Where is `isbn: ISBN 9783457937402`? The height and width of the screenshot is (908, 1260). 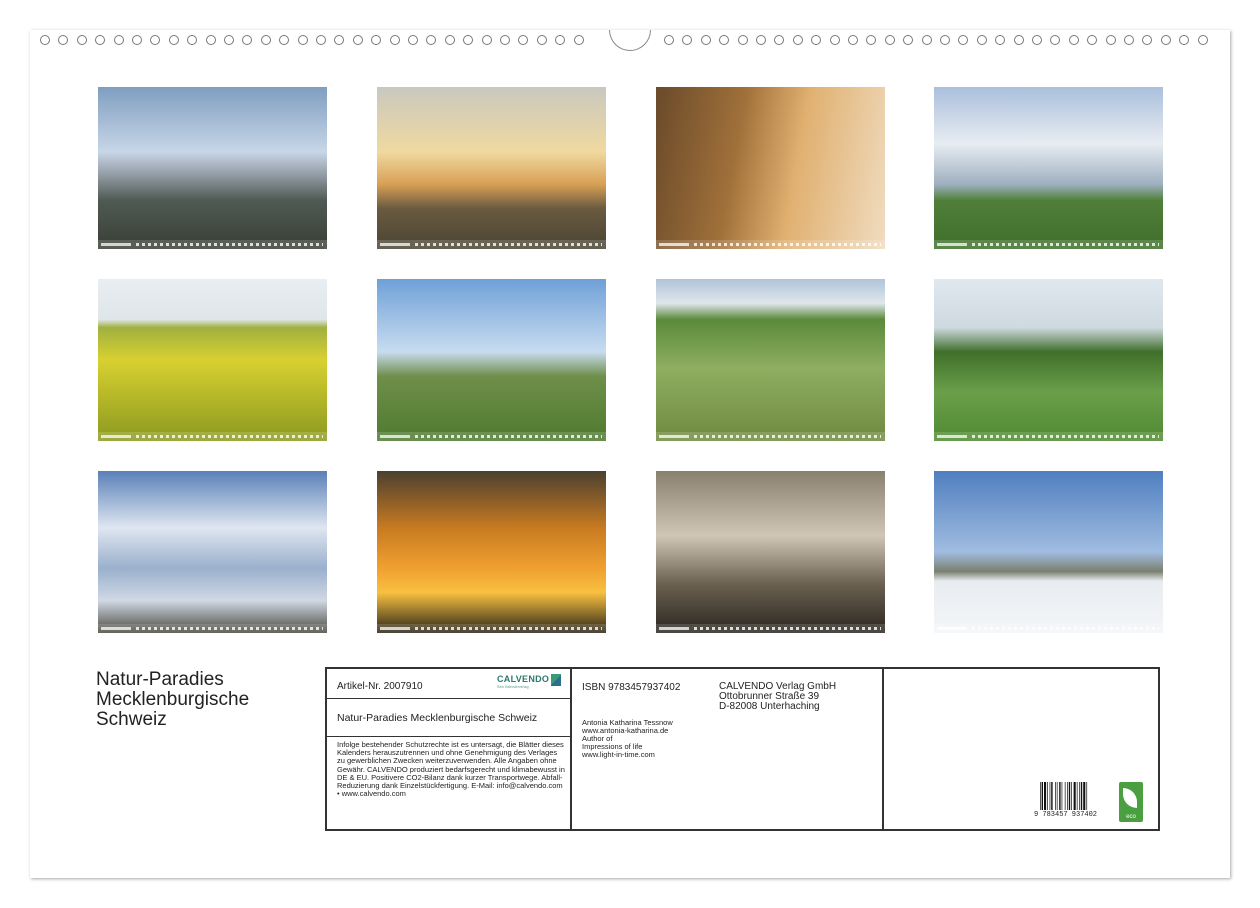
isbn: ISBN 9783457937402 is located at coordinates (631, 687).